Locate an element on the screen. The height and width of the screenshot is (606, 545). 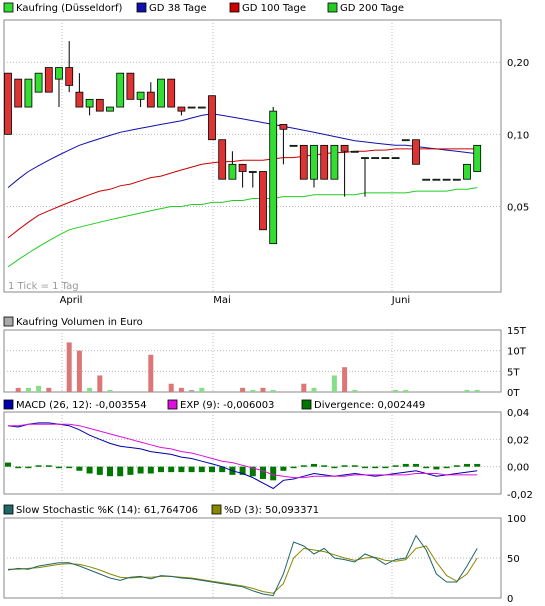
legend-swatch-volume is located at coordinates (8, 321).